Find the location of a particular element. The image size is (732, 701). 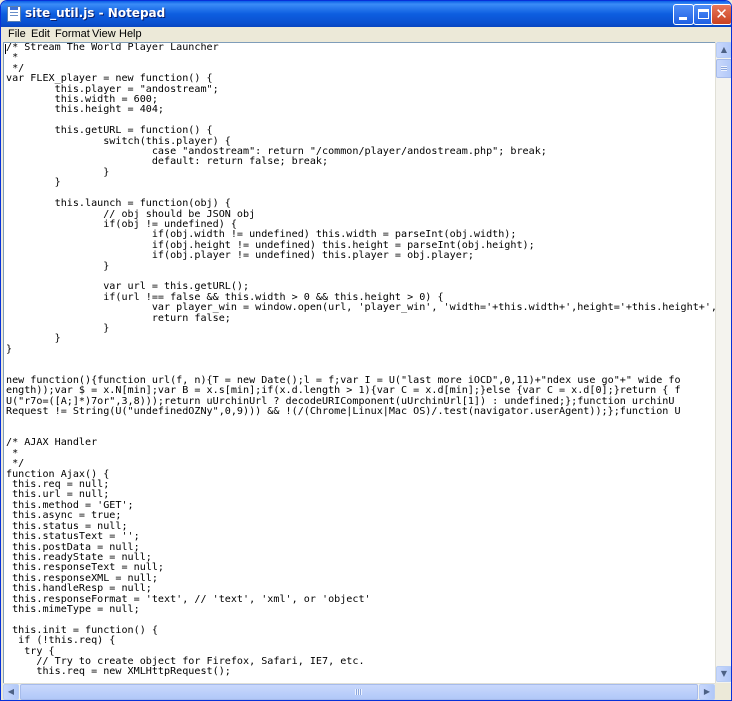

scroll-down-button: ▼ is located at coordinates (723, 674).